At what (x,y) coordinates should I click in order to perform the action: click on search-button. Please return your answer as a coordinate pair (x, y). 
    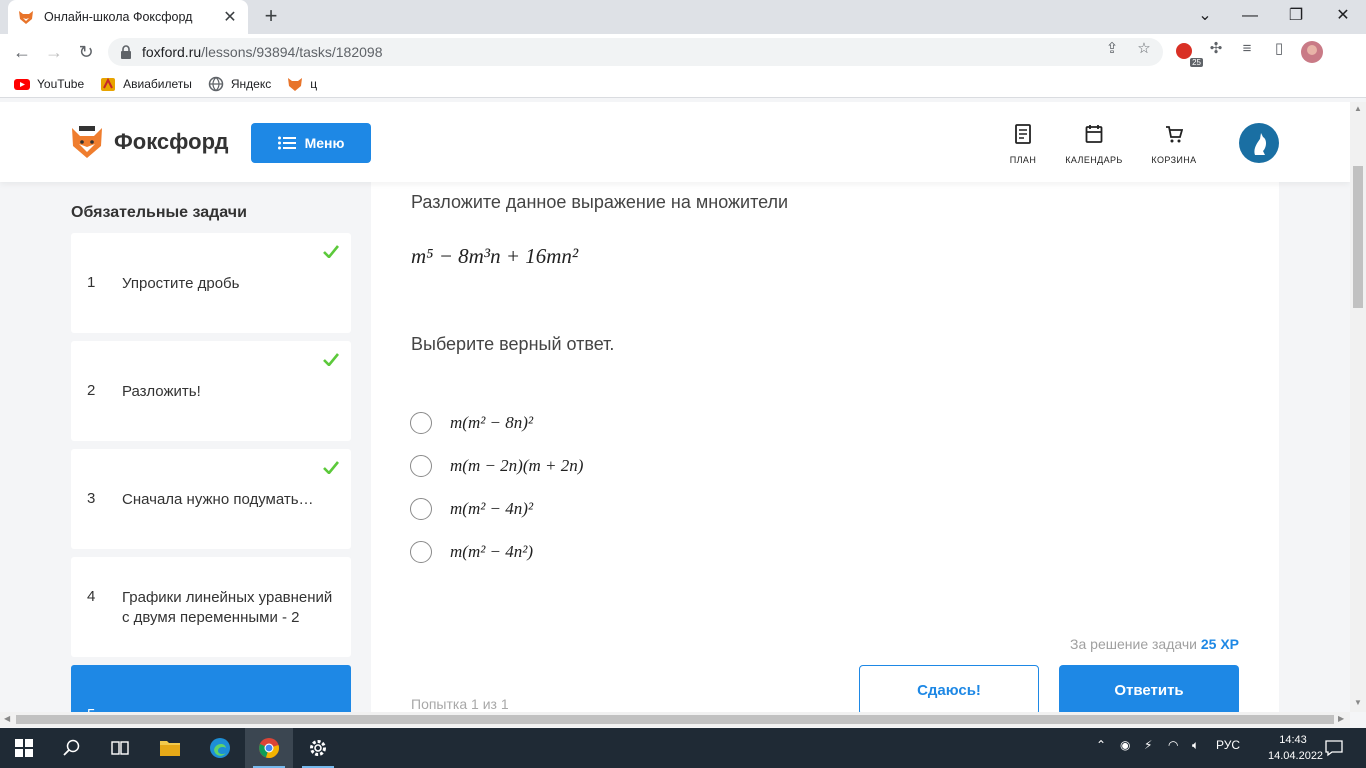
    Looking at the image, I should click on (72, 748).